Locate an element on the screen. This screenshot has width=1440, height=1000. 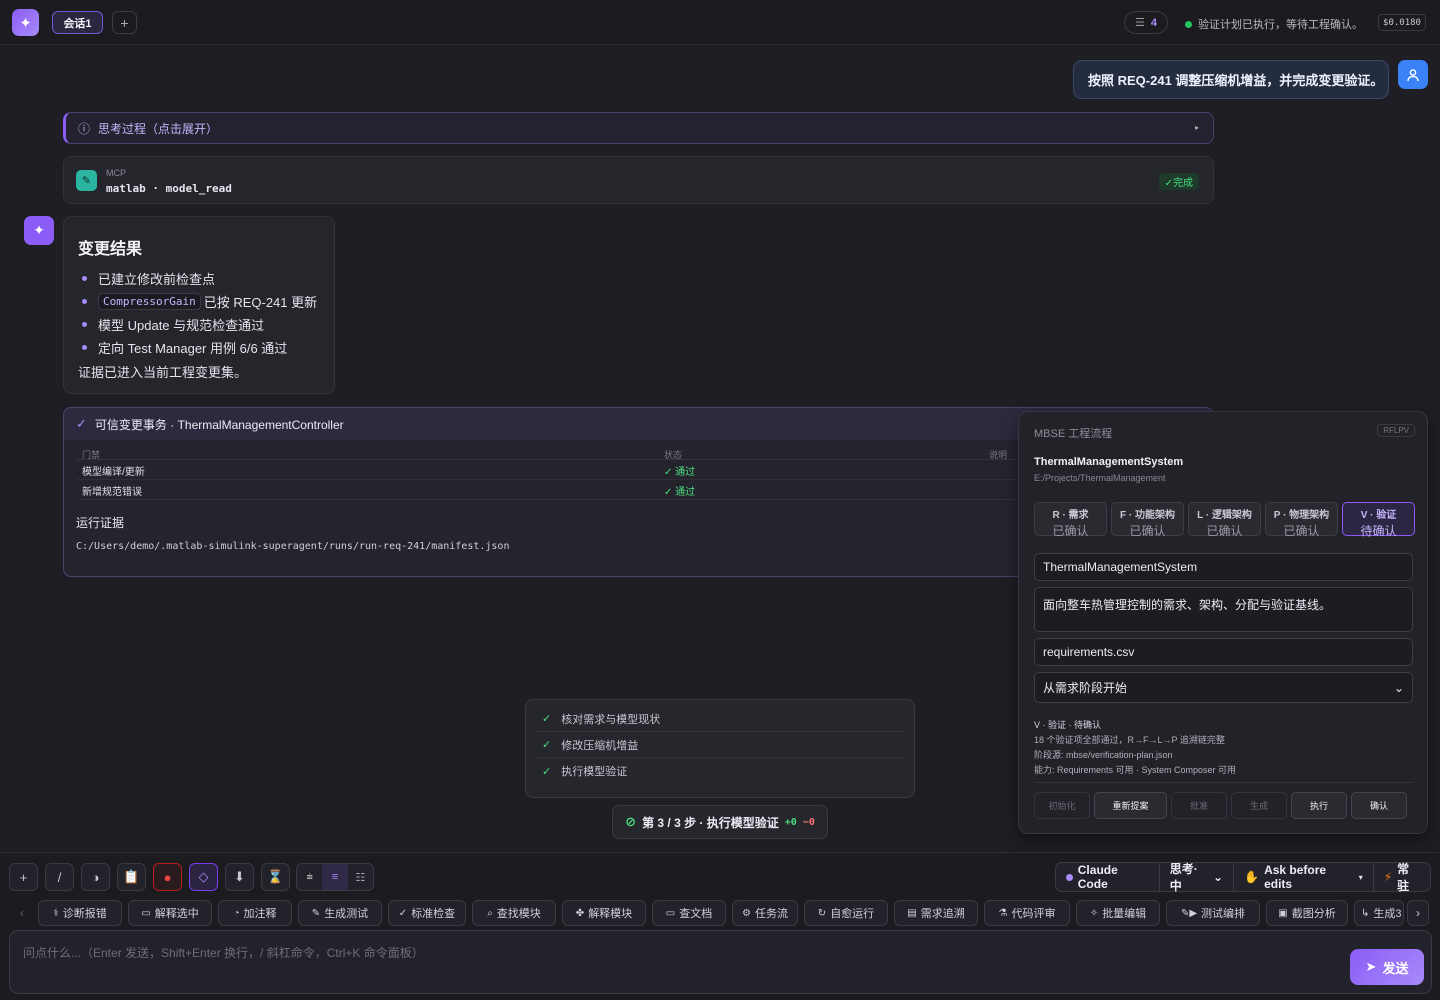
thinking-level-select: 思考·中 ⌄ is located at coordinates (1197, 877).